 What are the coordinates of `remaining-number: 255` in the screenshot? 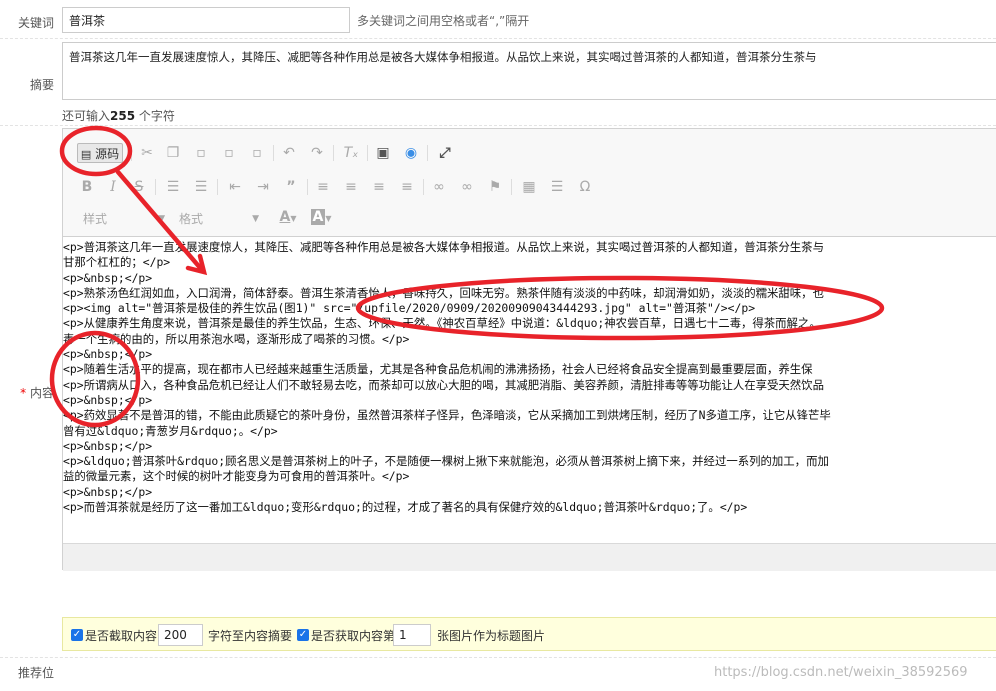 It's located at (123, 116).